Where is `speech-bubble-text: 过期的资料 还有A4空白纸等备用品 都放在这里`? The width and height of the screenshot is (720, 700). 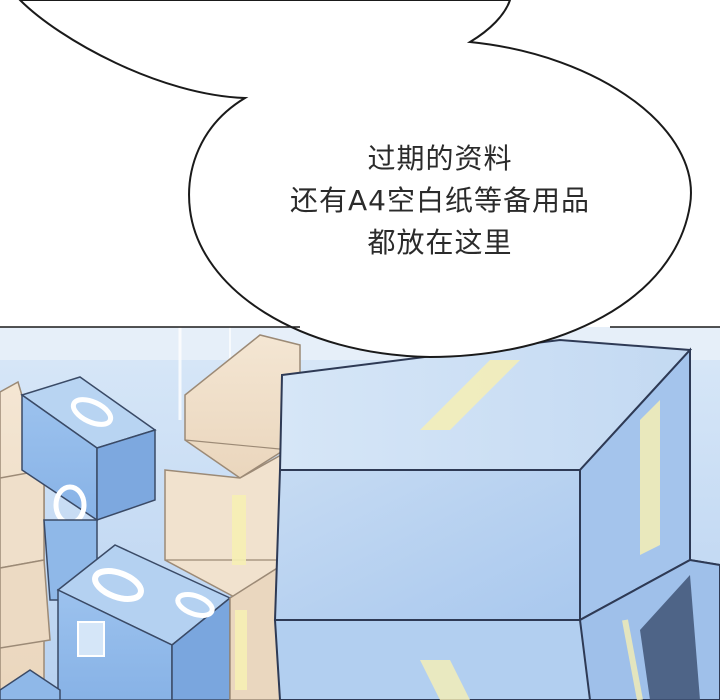
speech-bubble-text: 过期的资料 还有A4空白纸等备用品 都放在这里 is located at coordinates (440, 201).